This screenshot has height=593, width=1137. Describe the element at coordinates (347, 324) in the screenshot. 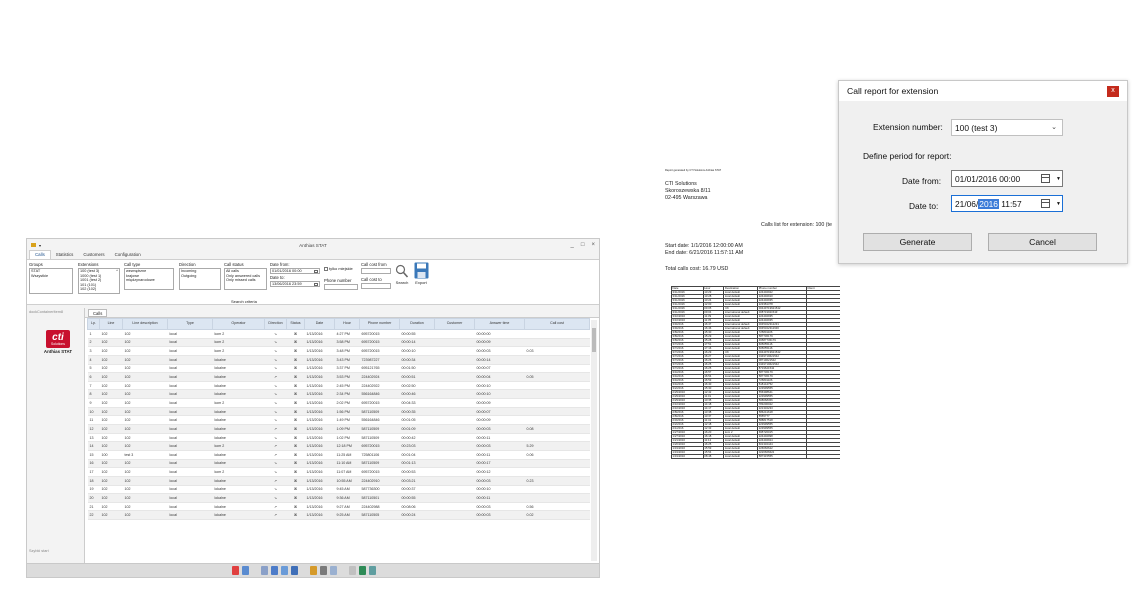

I see `calls-column-header: Hour` at that location.